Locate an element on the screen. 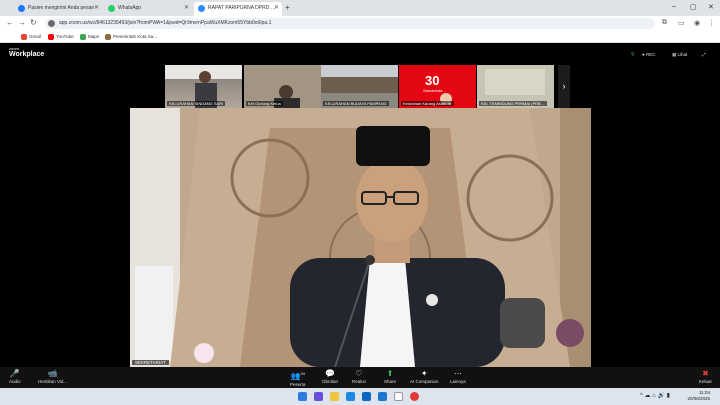 The height and width of the screenshot is (405, 720). profile-icon: ◉ is located at coordinates (697, 23).